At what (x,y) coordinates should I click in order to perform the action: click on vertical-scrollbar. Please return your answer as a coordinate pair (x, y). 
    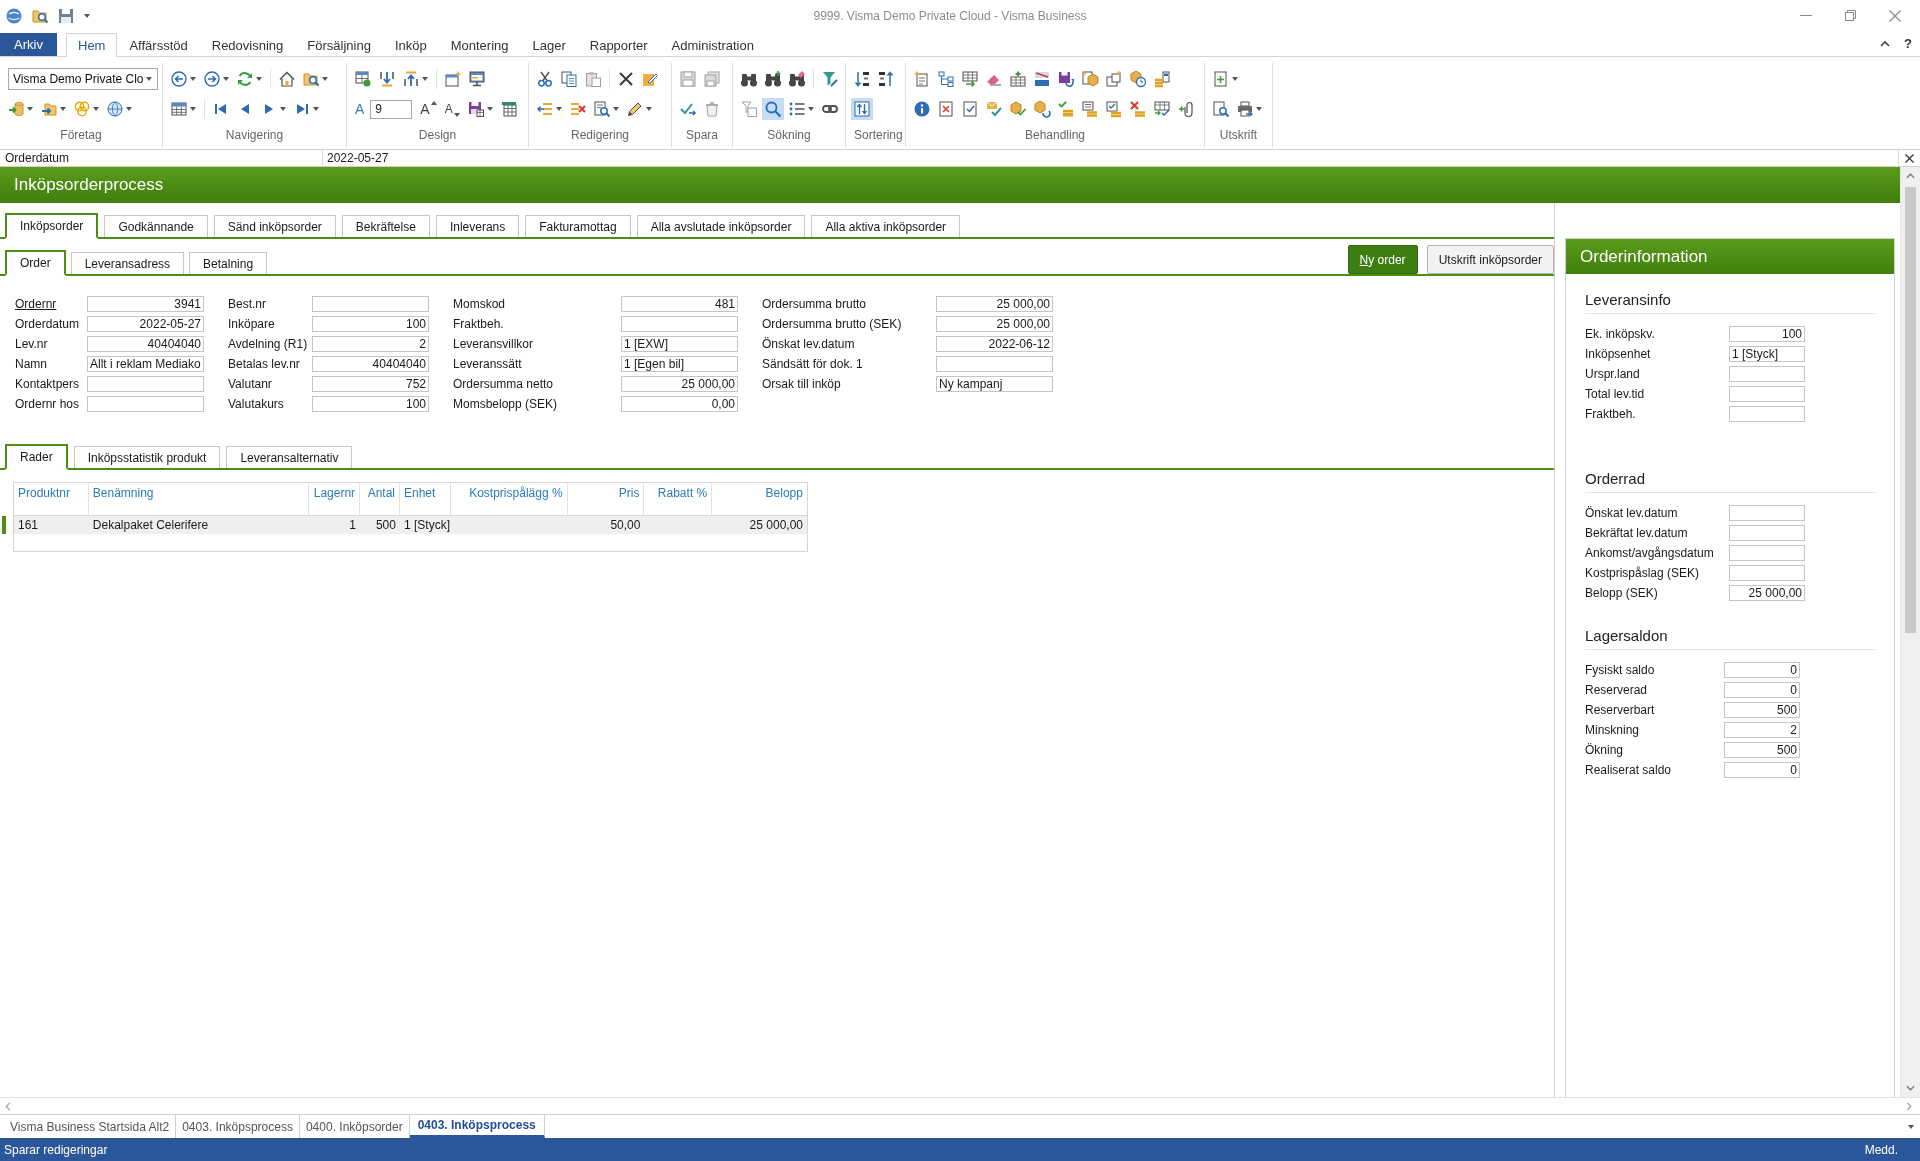
    Looking at the image, I should click on (1910, 632).